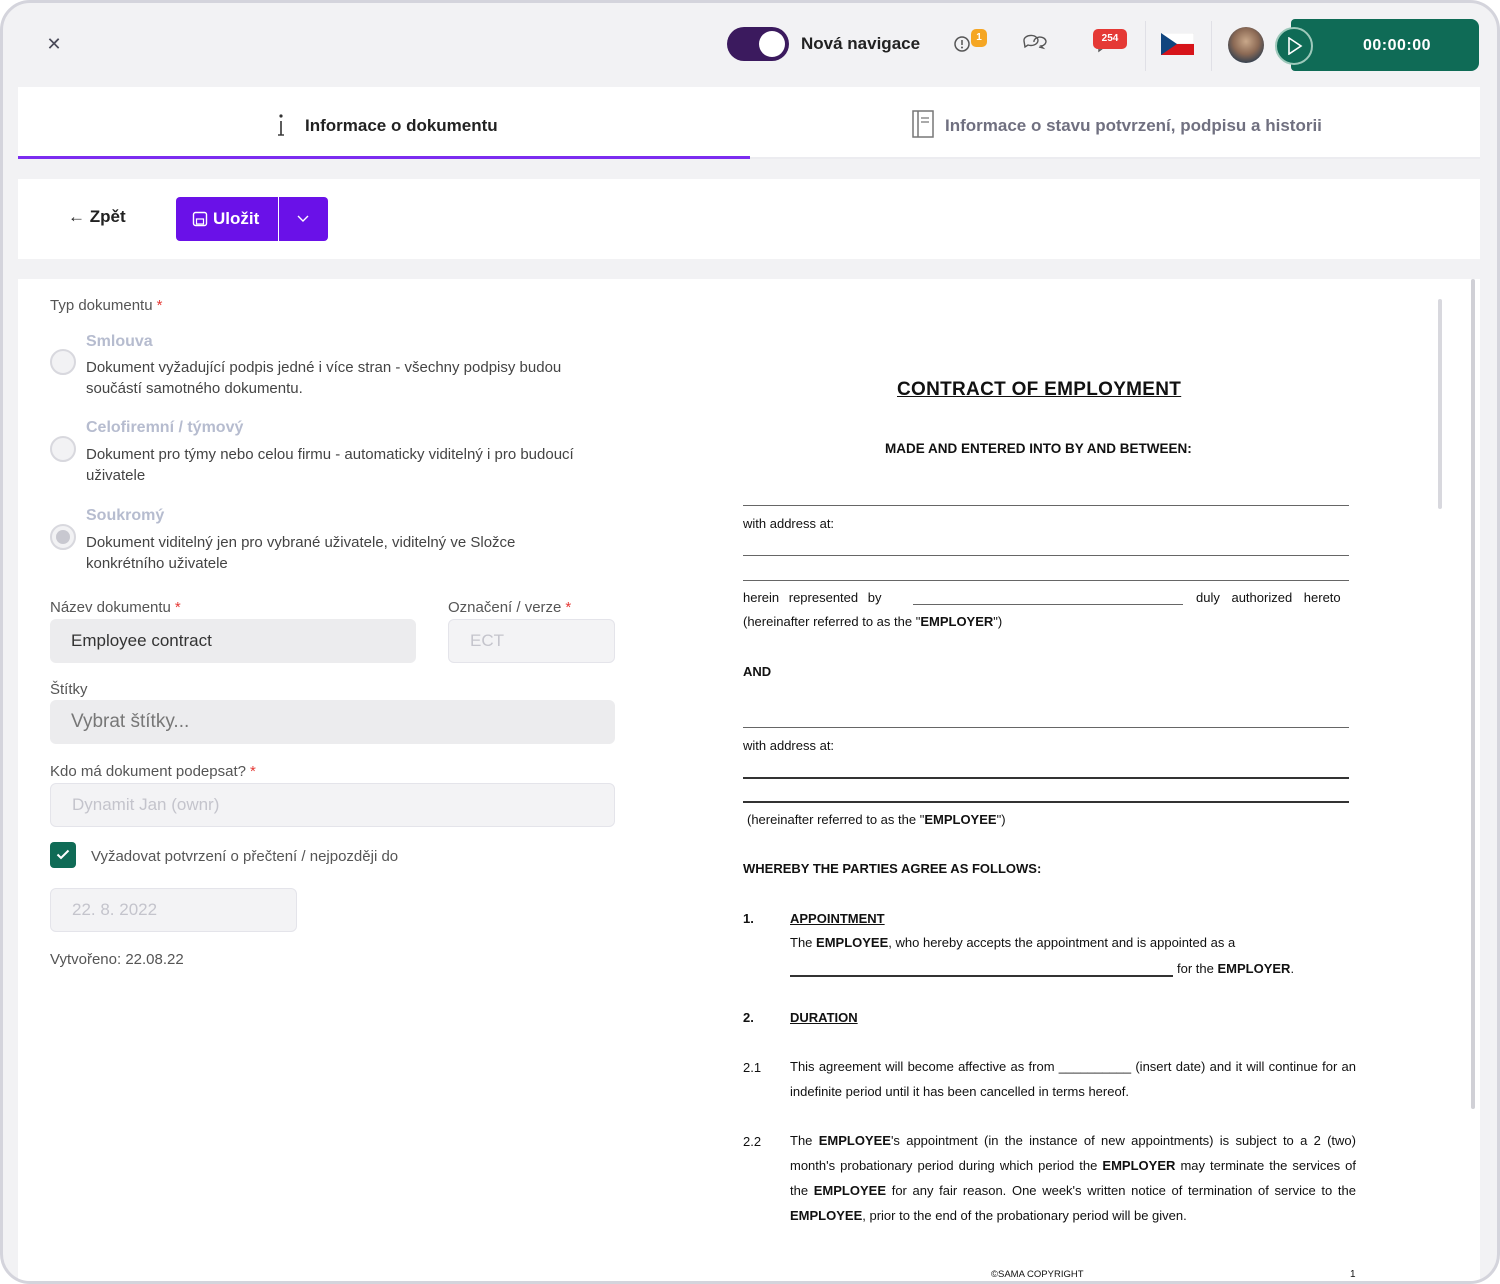 The height and width of the screenshot is (1284, 1500). Describe the element at coordinates (510, 607) in the screenshot. I see `version-label: Označení / verze *` at that location.